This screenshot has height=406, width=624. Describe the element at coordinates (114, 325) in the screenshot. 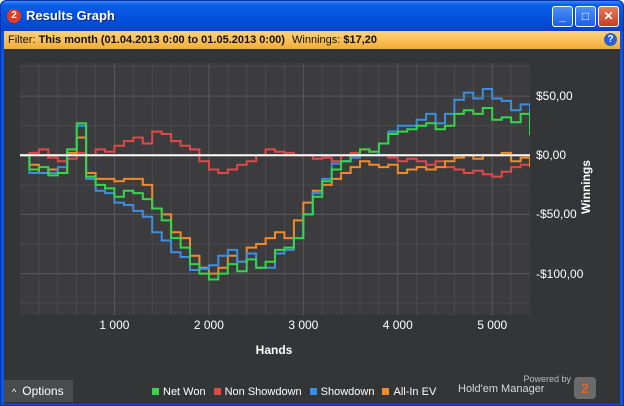

I see `x-tick-label: 1 000` at that location.